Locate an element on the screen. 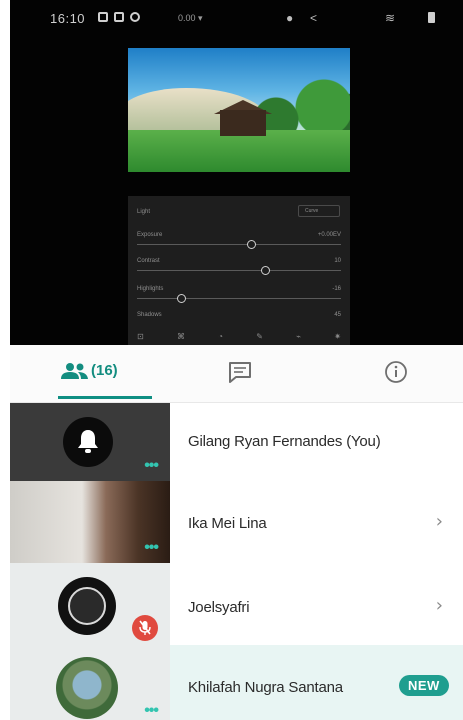 The image size is (463, 720). color-icon: ◔ is located at coordinates (221, 336).